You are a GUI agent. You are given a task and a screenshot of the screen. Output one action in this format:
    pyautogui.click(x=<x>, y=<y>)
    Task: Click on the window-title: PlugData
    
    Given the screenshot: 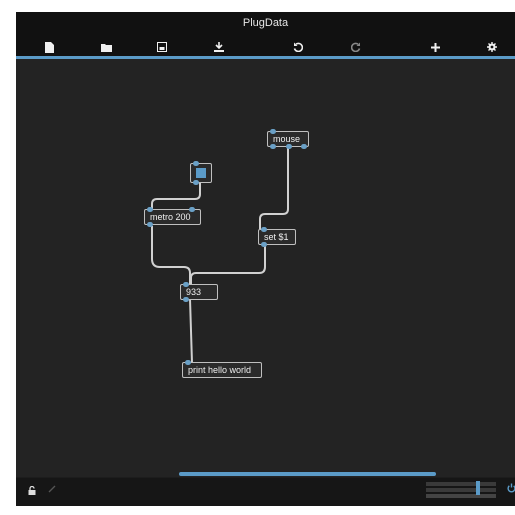 What is the action you would take?
    pyautogui.click(x=265, y=23)
    